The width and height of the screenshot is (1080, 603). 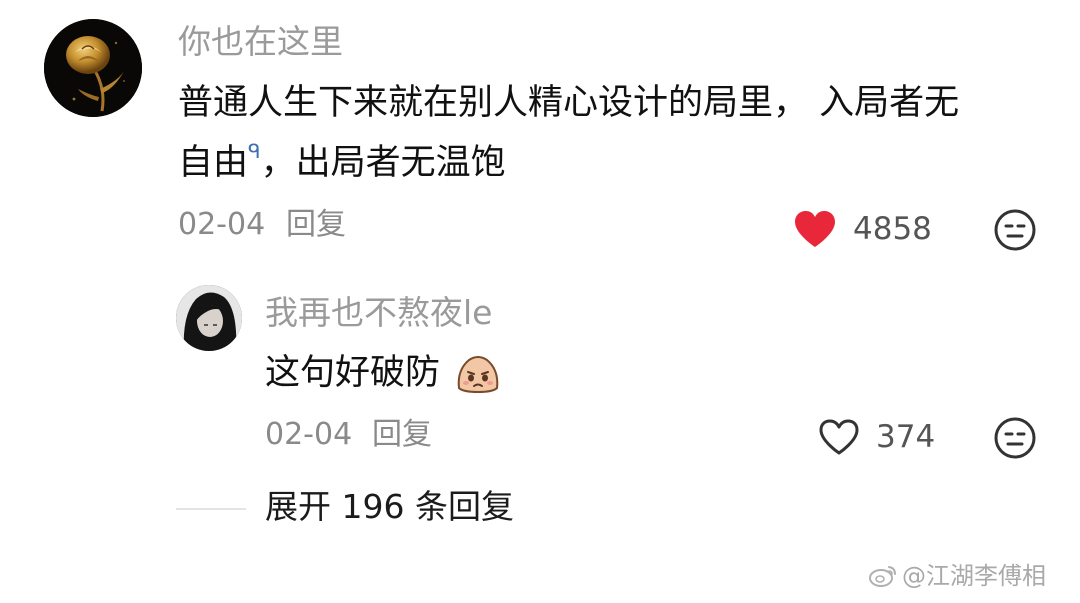 I want to click on search-keyword: 自由, so click(x=213, y=163).